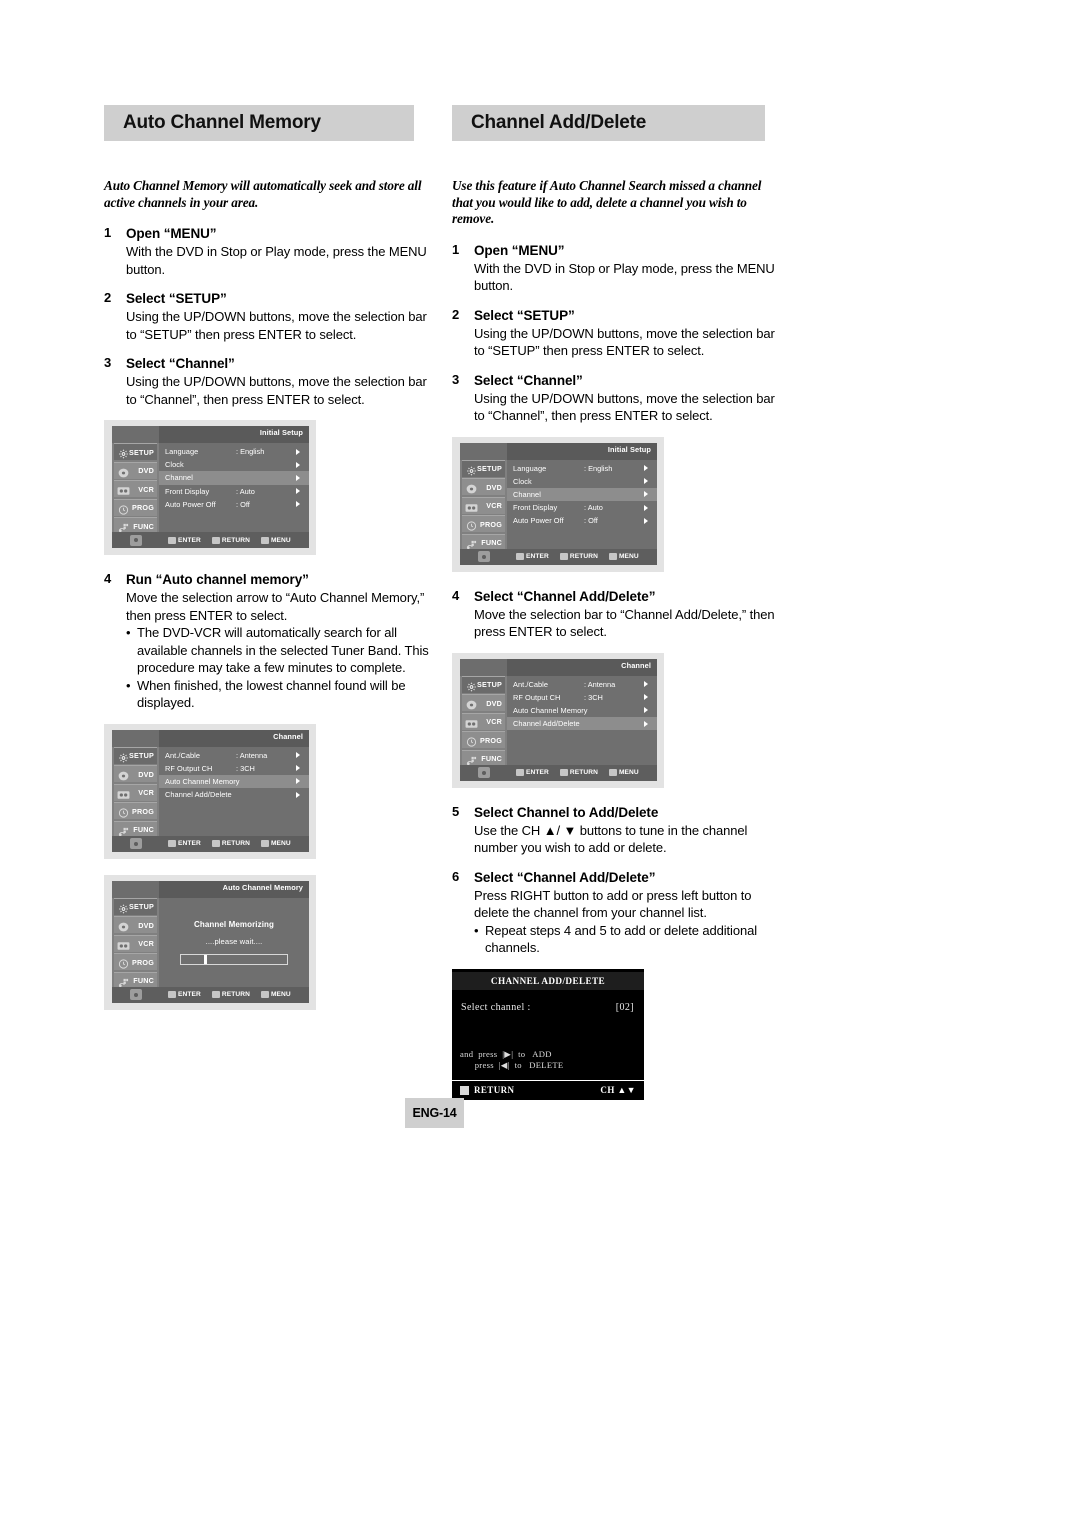  What do you see at coordinates (245, 491) in the screenshot?
I see `osd-row-value: : Auto` at bounding box center [245, 491].